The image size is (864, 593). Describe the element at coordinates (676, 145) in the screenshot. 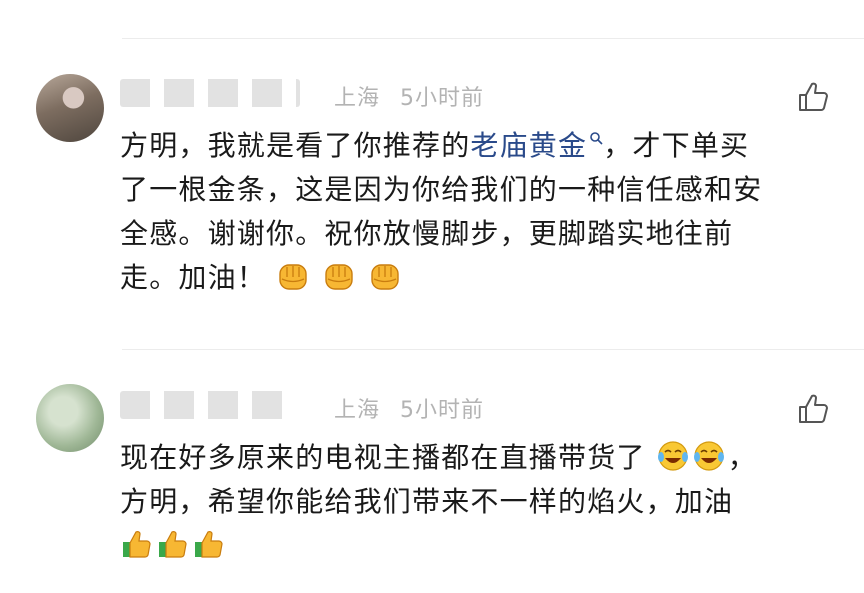

I see `comment-text-segment: ，才下单买` at that location.